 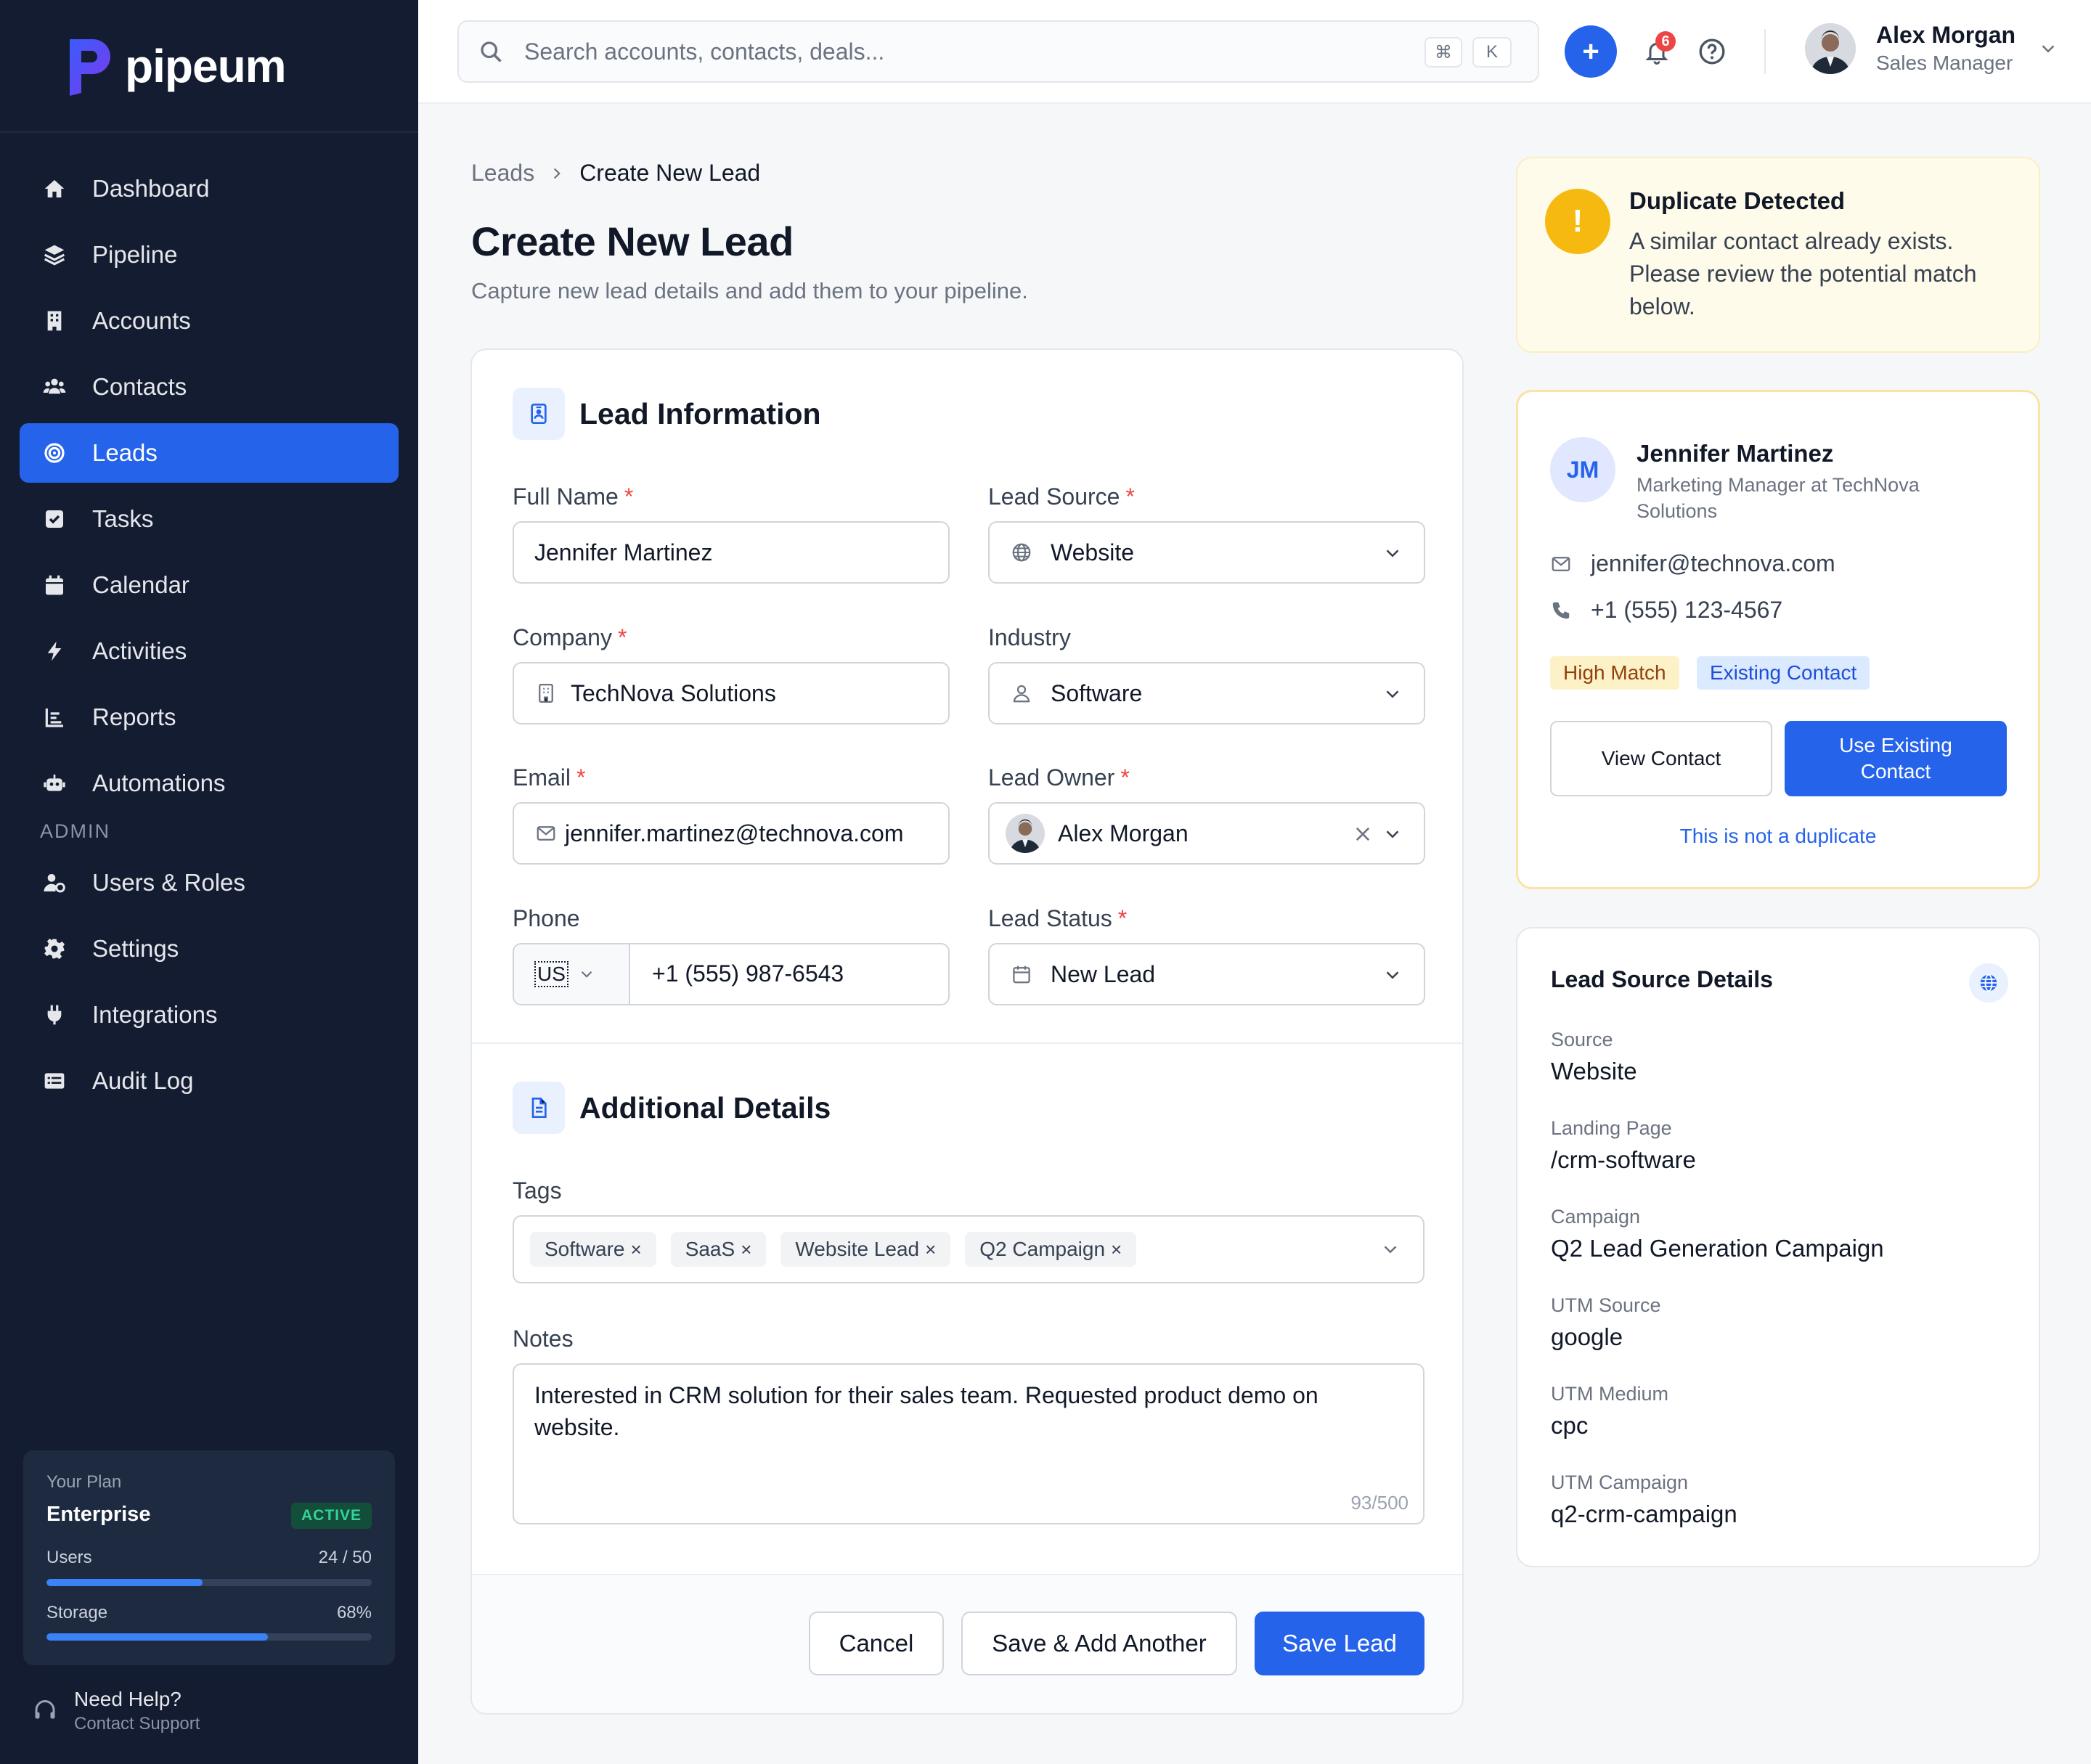 I want to click on email-input: jennifer.martinez@technova.com, so click(x=732, y=834).